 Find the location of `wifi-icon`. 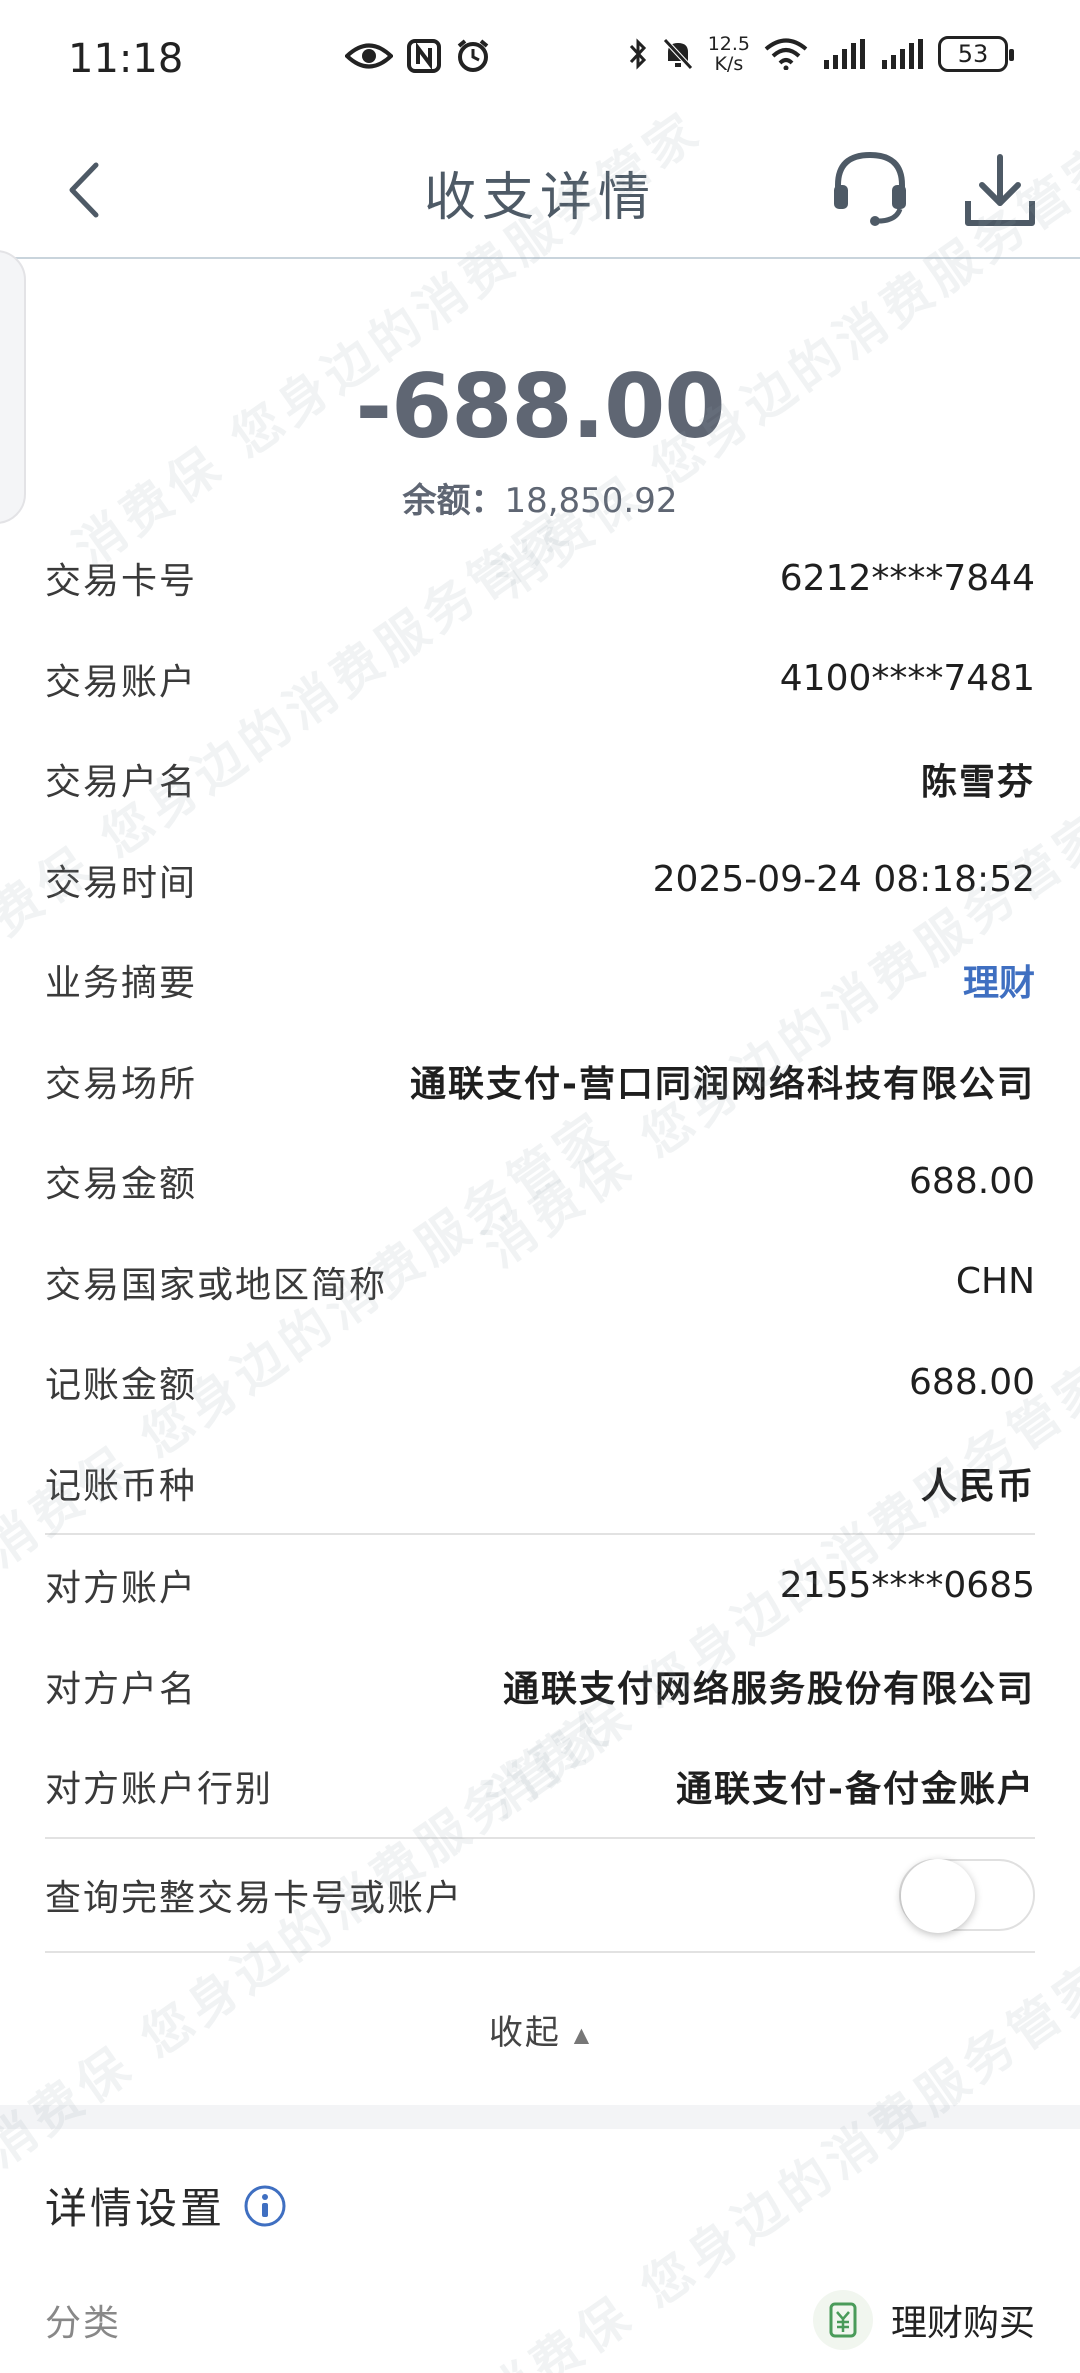

wifi-icon is located at coordinates (786, 54).